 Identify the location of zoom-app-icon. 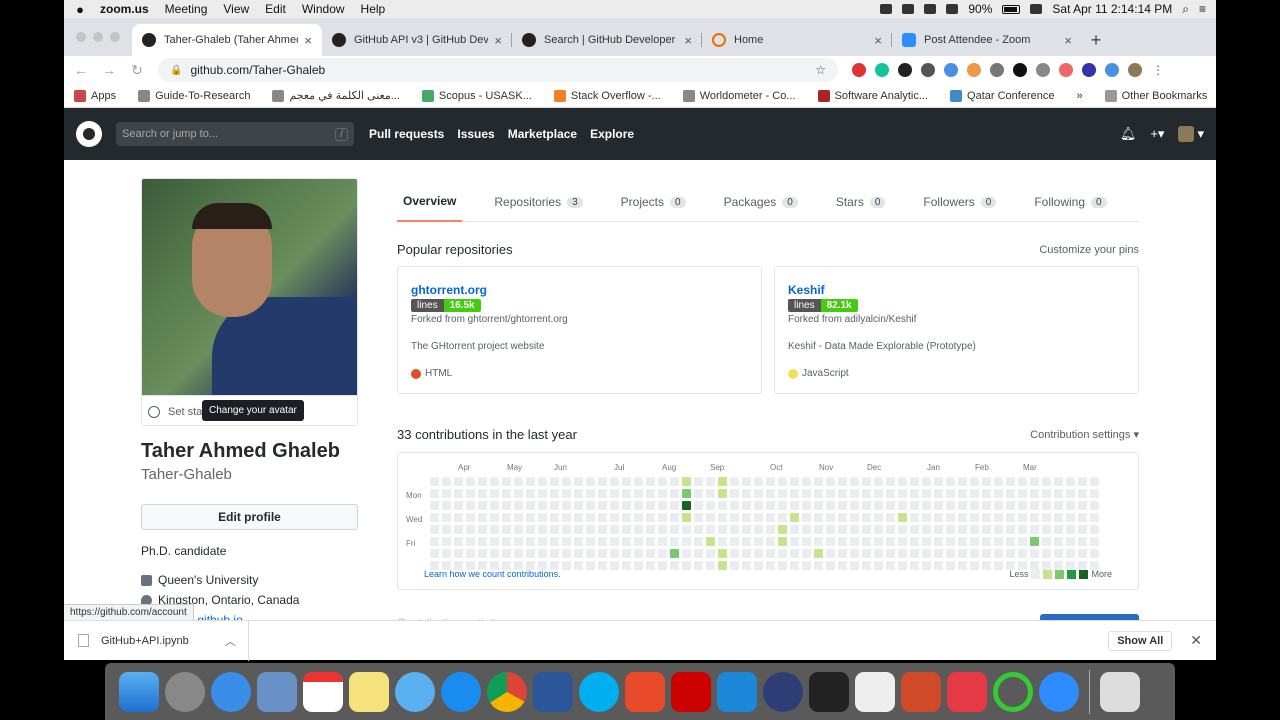
(1059, 691).